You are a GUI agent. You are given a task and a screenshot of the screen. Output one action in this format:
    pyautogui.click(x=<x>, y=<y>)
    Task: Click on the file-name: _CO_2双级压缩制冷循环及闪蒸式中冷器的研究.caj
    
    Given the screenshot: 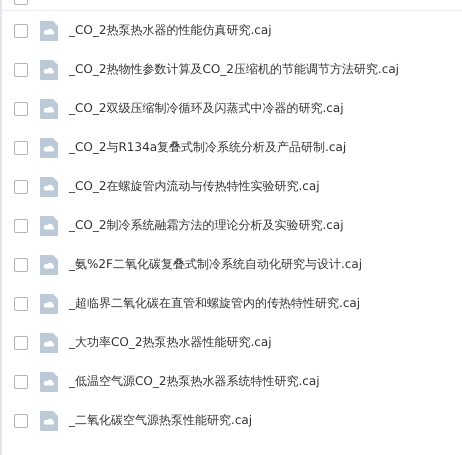 What is the action you would take?
    pyautogui.click(x=206, y=108)
    